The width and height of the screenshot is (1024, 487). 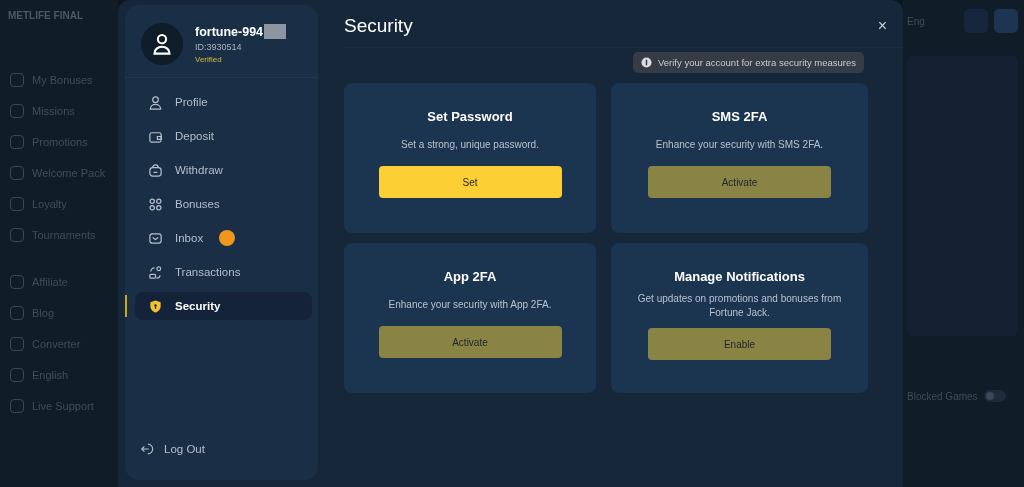 What do you see at coordinates (147, 449) in the screenshot?
I see `logout-icon` at bounding box center [147, 449].